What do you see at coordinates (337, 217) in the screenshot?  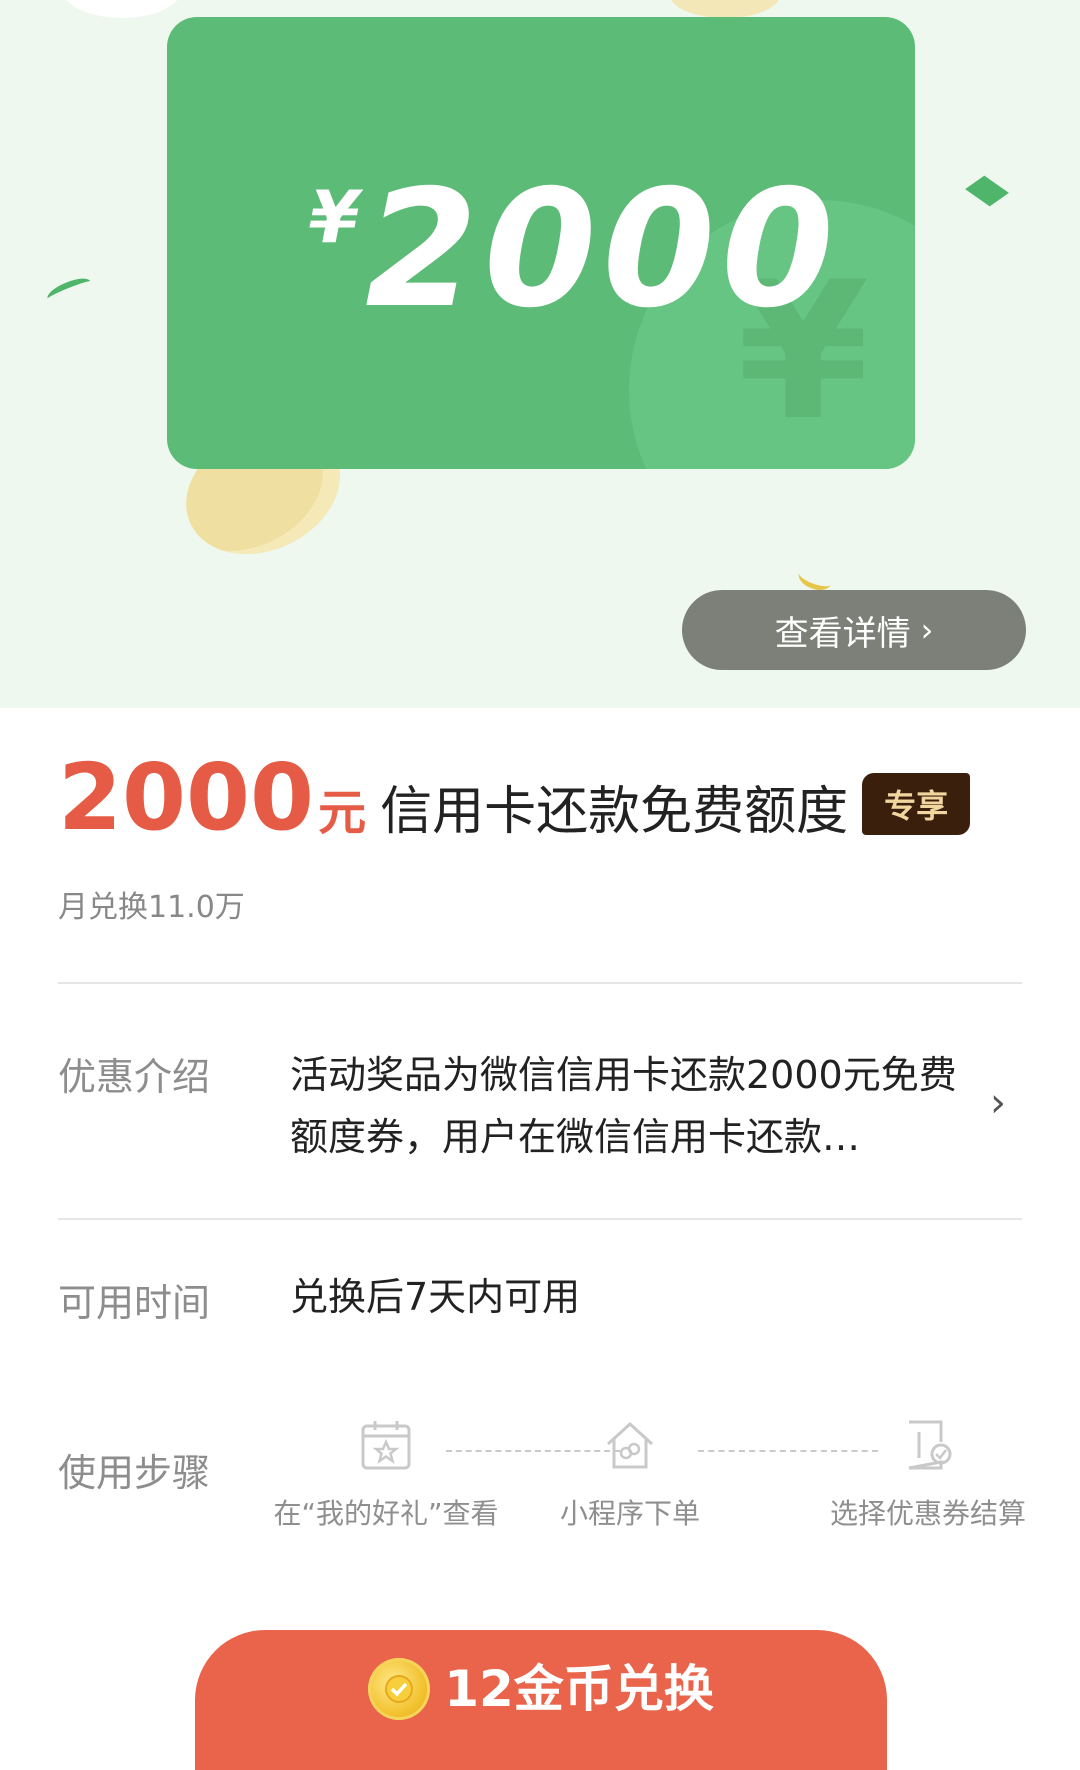 I see `card-currency: ¥` at bounding box center [337, 217].